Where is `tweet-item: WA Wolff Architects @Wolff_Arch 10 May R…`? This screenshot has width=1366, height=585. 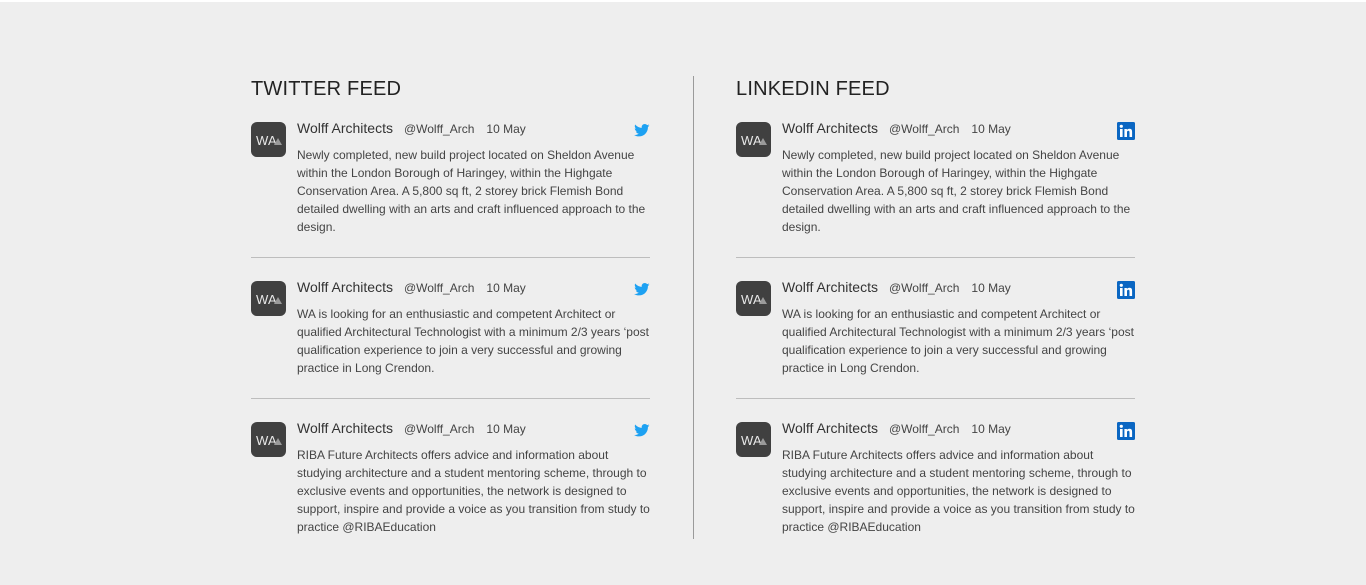
tweet-item: WA Wolff Architects @Wolff_Arch 10 May R… is located at coordinates (450, 478).